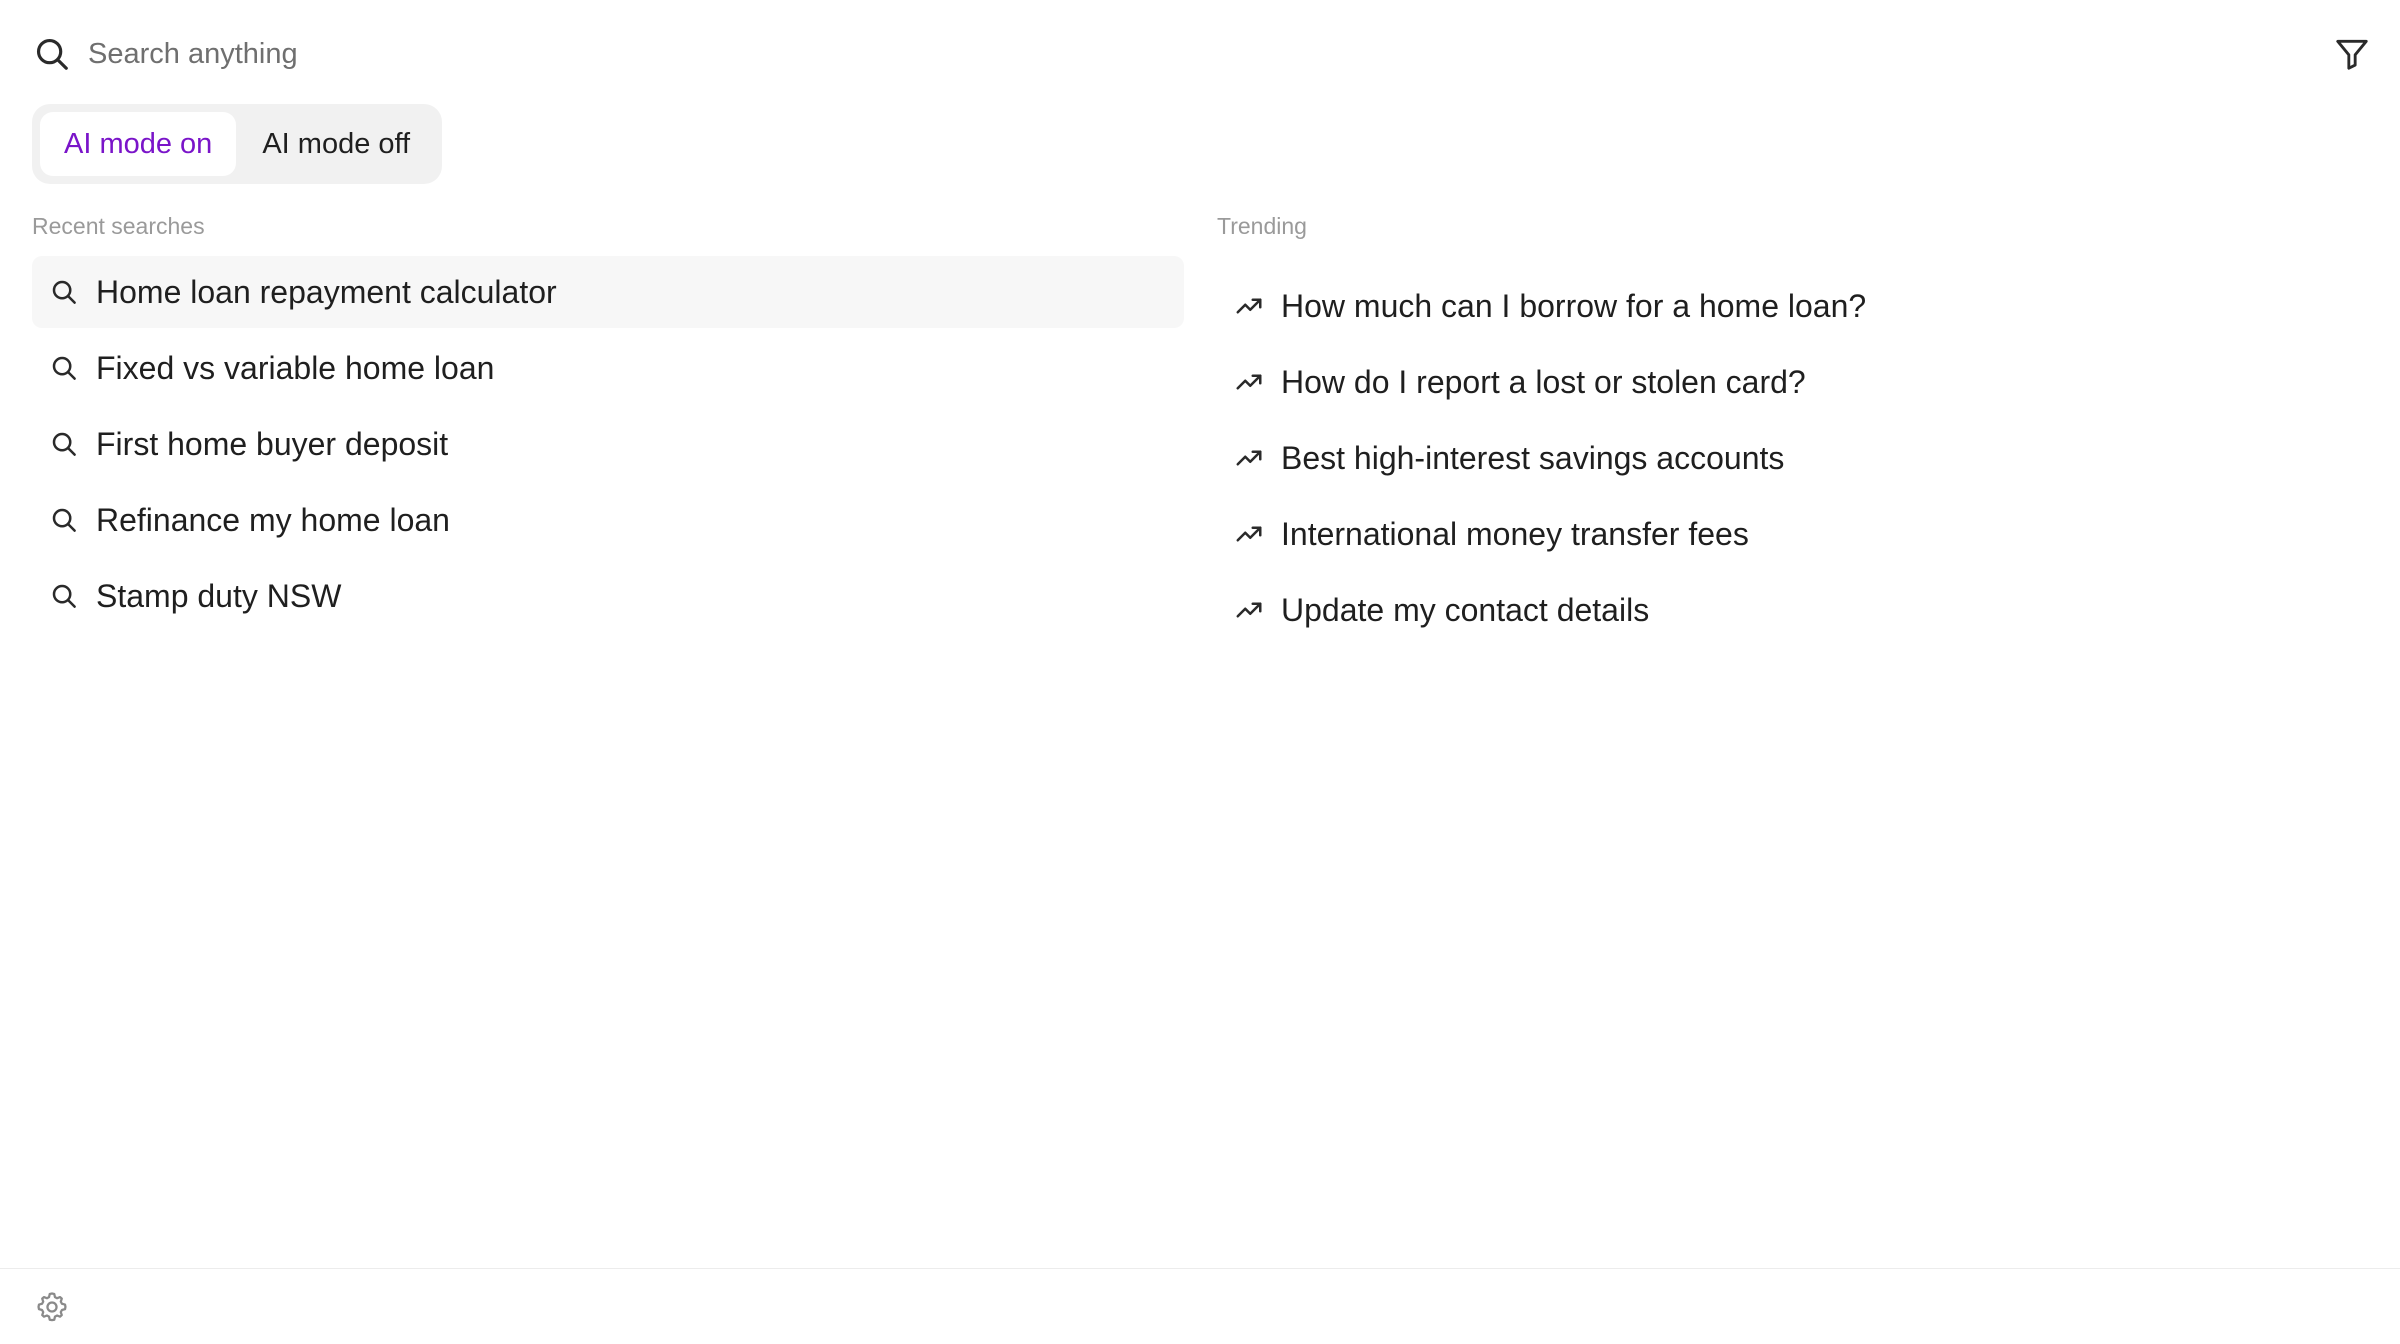 Image resolution: width=2400 pixels, height=1344 pixels. Describe the element at coordinates (1533, 457) in the screenshot. I see `trending-label: Best high-interest savings accounts` at that location.